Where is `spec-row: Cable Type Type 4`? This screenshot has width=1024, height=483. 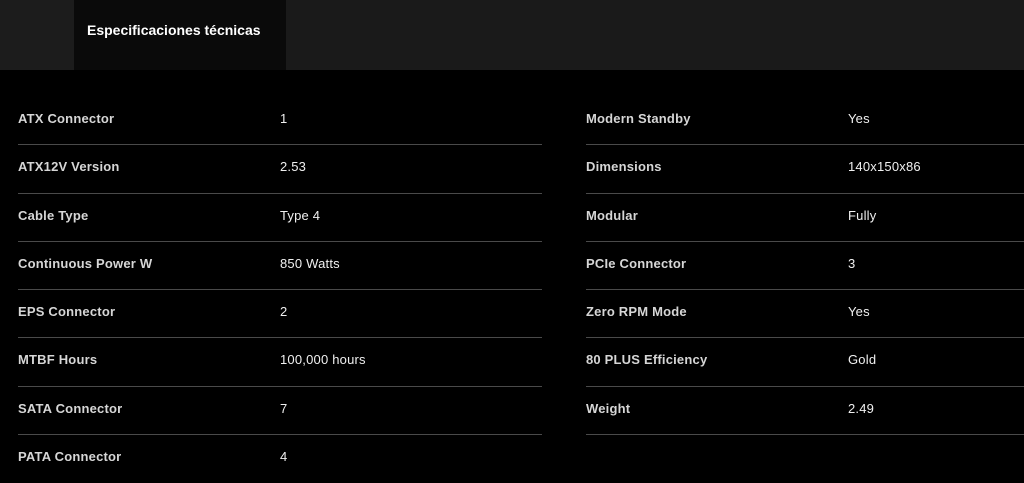 spec-row: Cable Type Type 4 is located at coordinates (280, 218).